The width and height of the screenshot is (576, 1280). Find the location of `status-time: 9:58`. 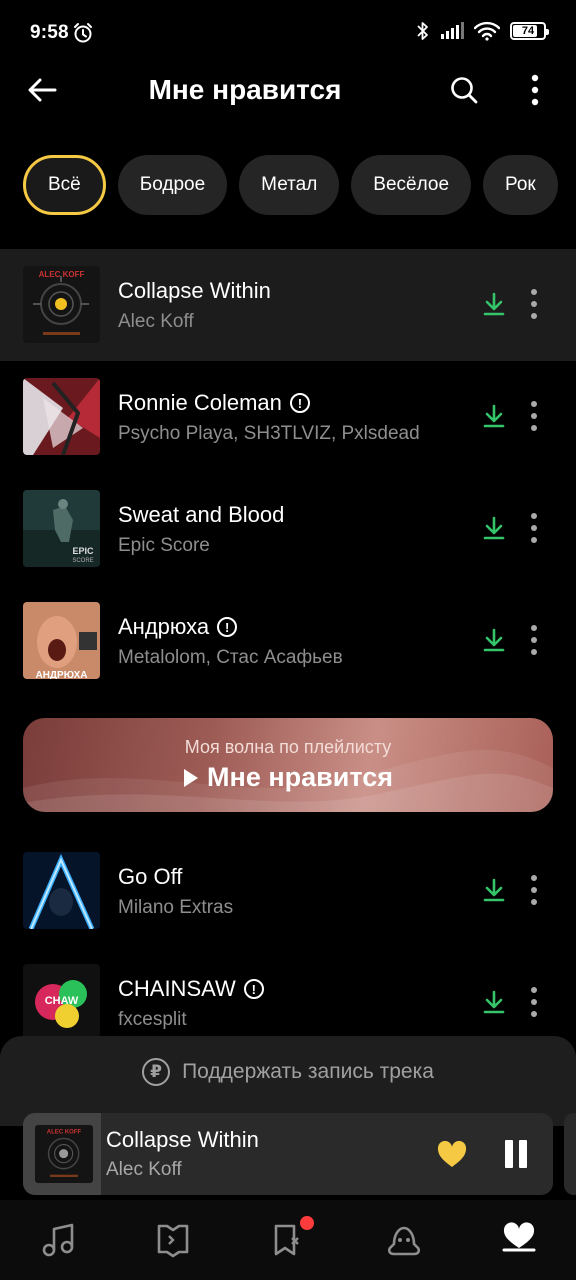

status-time: 9:58 is located at coordinates (49, 32).